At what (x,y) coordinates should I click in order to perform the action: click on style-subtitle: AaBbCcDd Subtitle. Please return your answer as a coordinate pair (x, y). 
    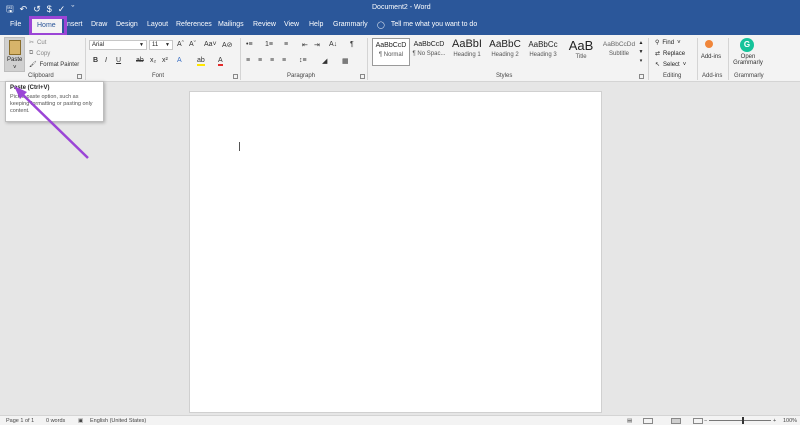
    Looking at the image, I should click on (619, 52).